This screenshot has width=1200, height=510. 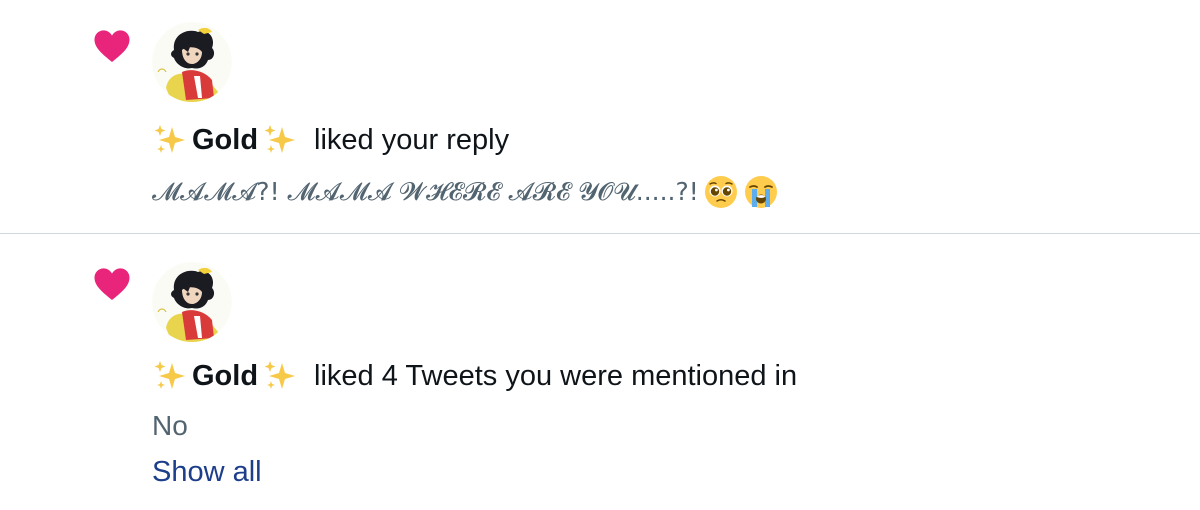 What do you see at coordinates (425, 191) in the screenshot?
I see `tweet-preview-text: 𝓜𝓐𝓜𝓐?! 𝓜𝓐𝓜𝓐 𝓦𝓗𝓔𝓡𝓔 𝓐𝓡𝓔 𝓨𝓞𝓤.....?!` at bounding box center [425, 191].